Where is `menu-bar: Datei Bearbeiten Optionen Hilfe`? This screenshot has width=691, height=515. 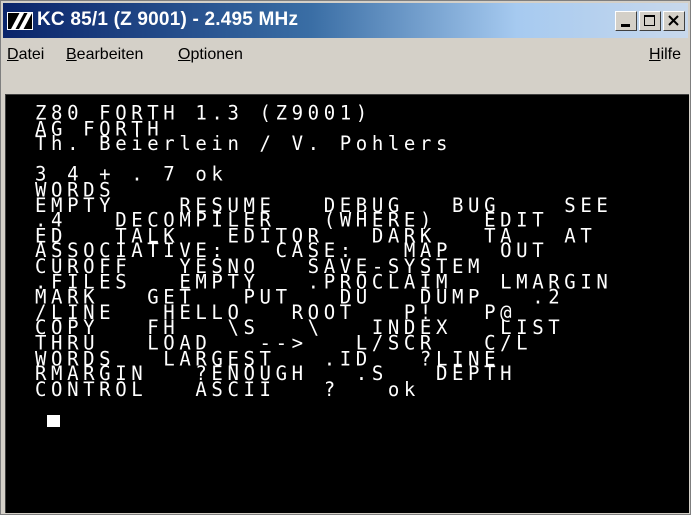 menu-bar: Datei Bearbeiten Optionen Hilfe is located at coordinates (345, 55).